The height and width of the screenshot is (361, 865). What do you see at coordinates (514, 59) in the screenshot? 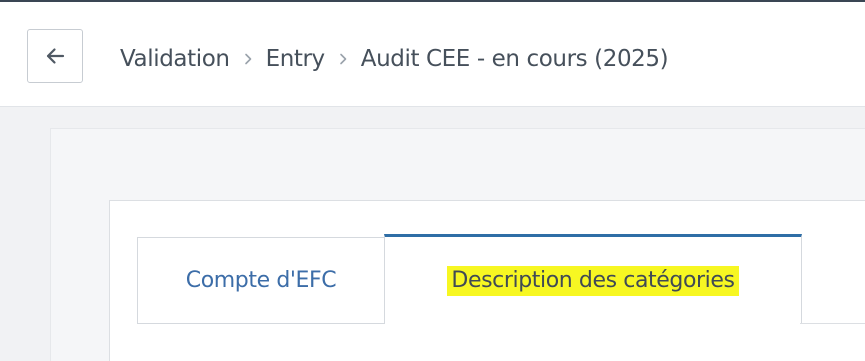
I see `breadcrumb-item-current: Audit CEE - en cours (2025)` at bounding box center [514, 59].